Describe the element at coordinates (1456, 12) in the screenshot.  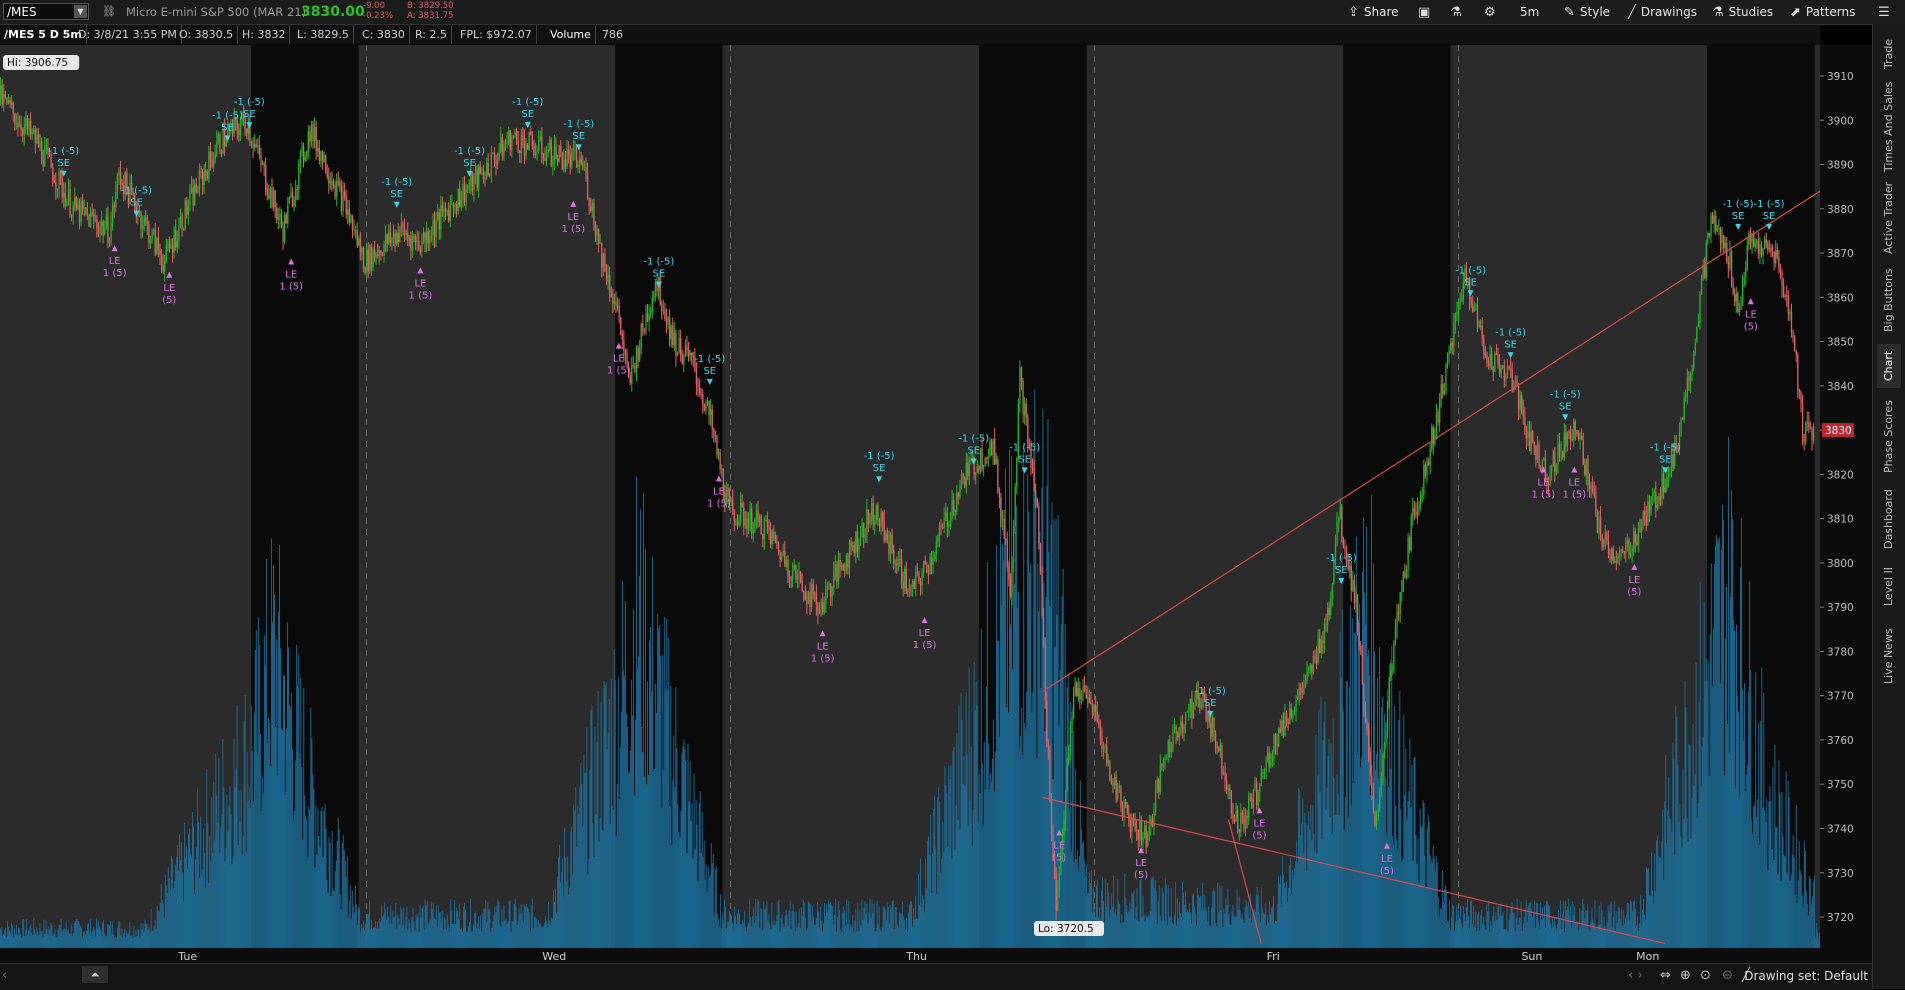
I see `flask-icon: ⚗` at that location.